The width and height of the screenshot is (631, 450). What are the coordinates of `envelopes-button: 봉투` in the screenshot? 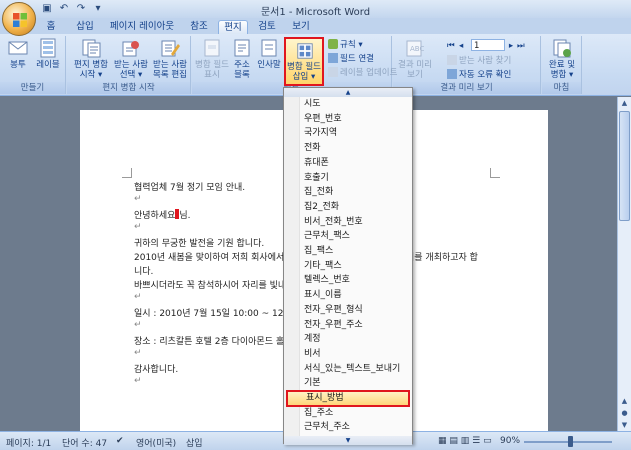 It's located at (18, 54).